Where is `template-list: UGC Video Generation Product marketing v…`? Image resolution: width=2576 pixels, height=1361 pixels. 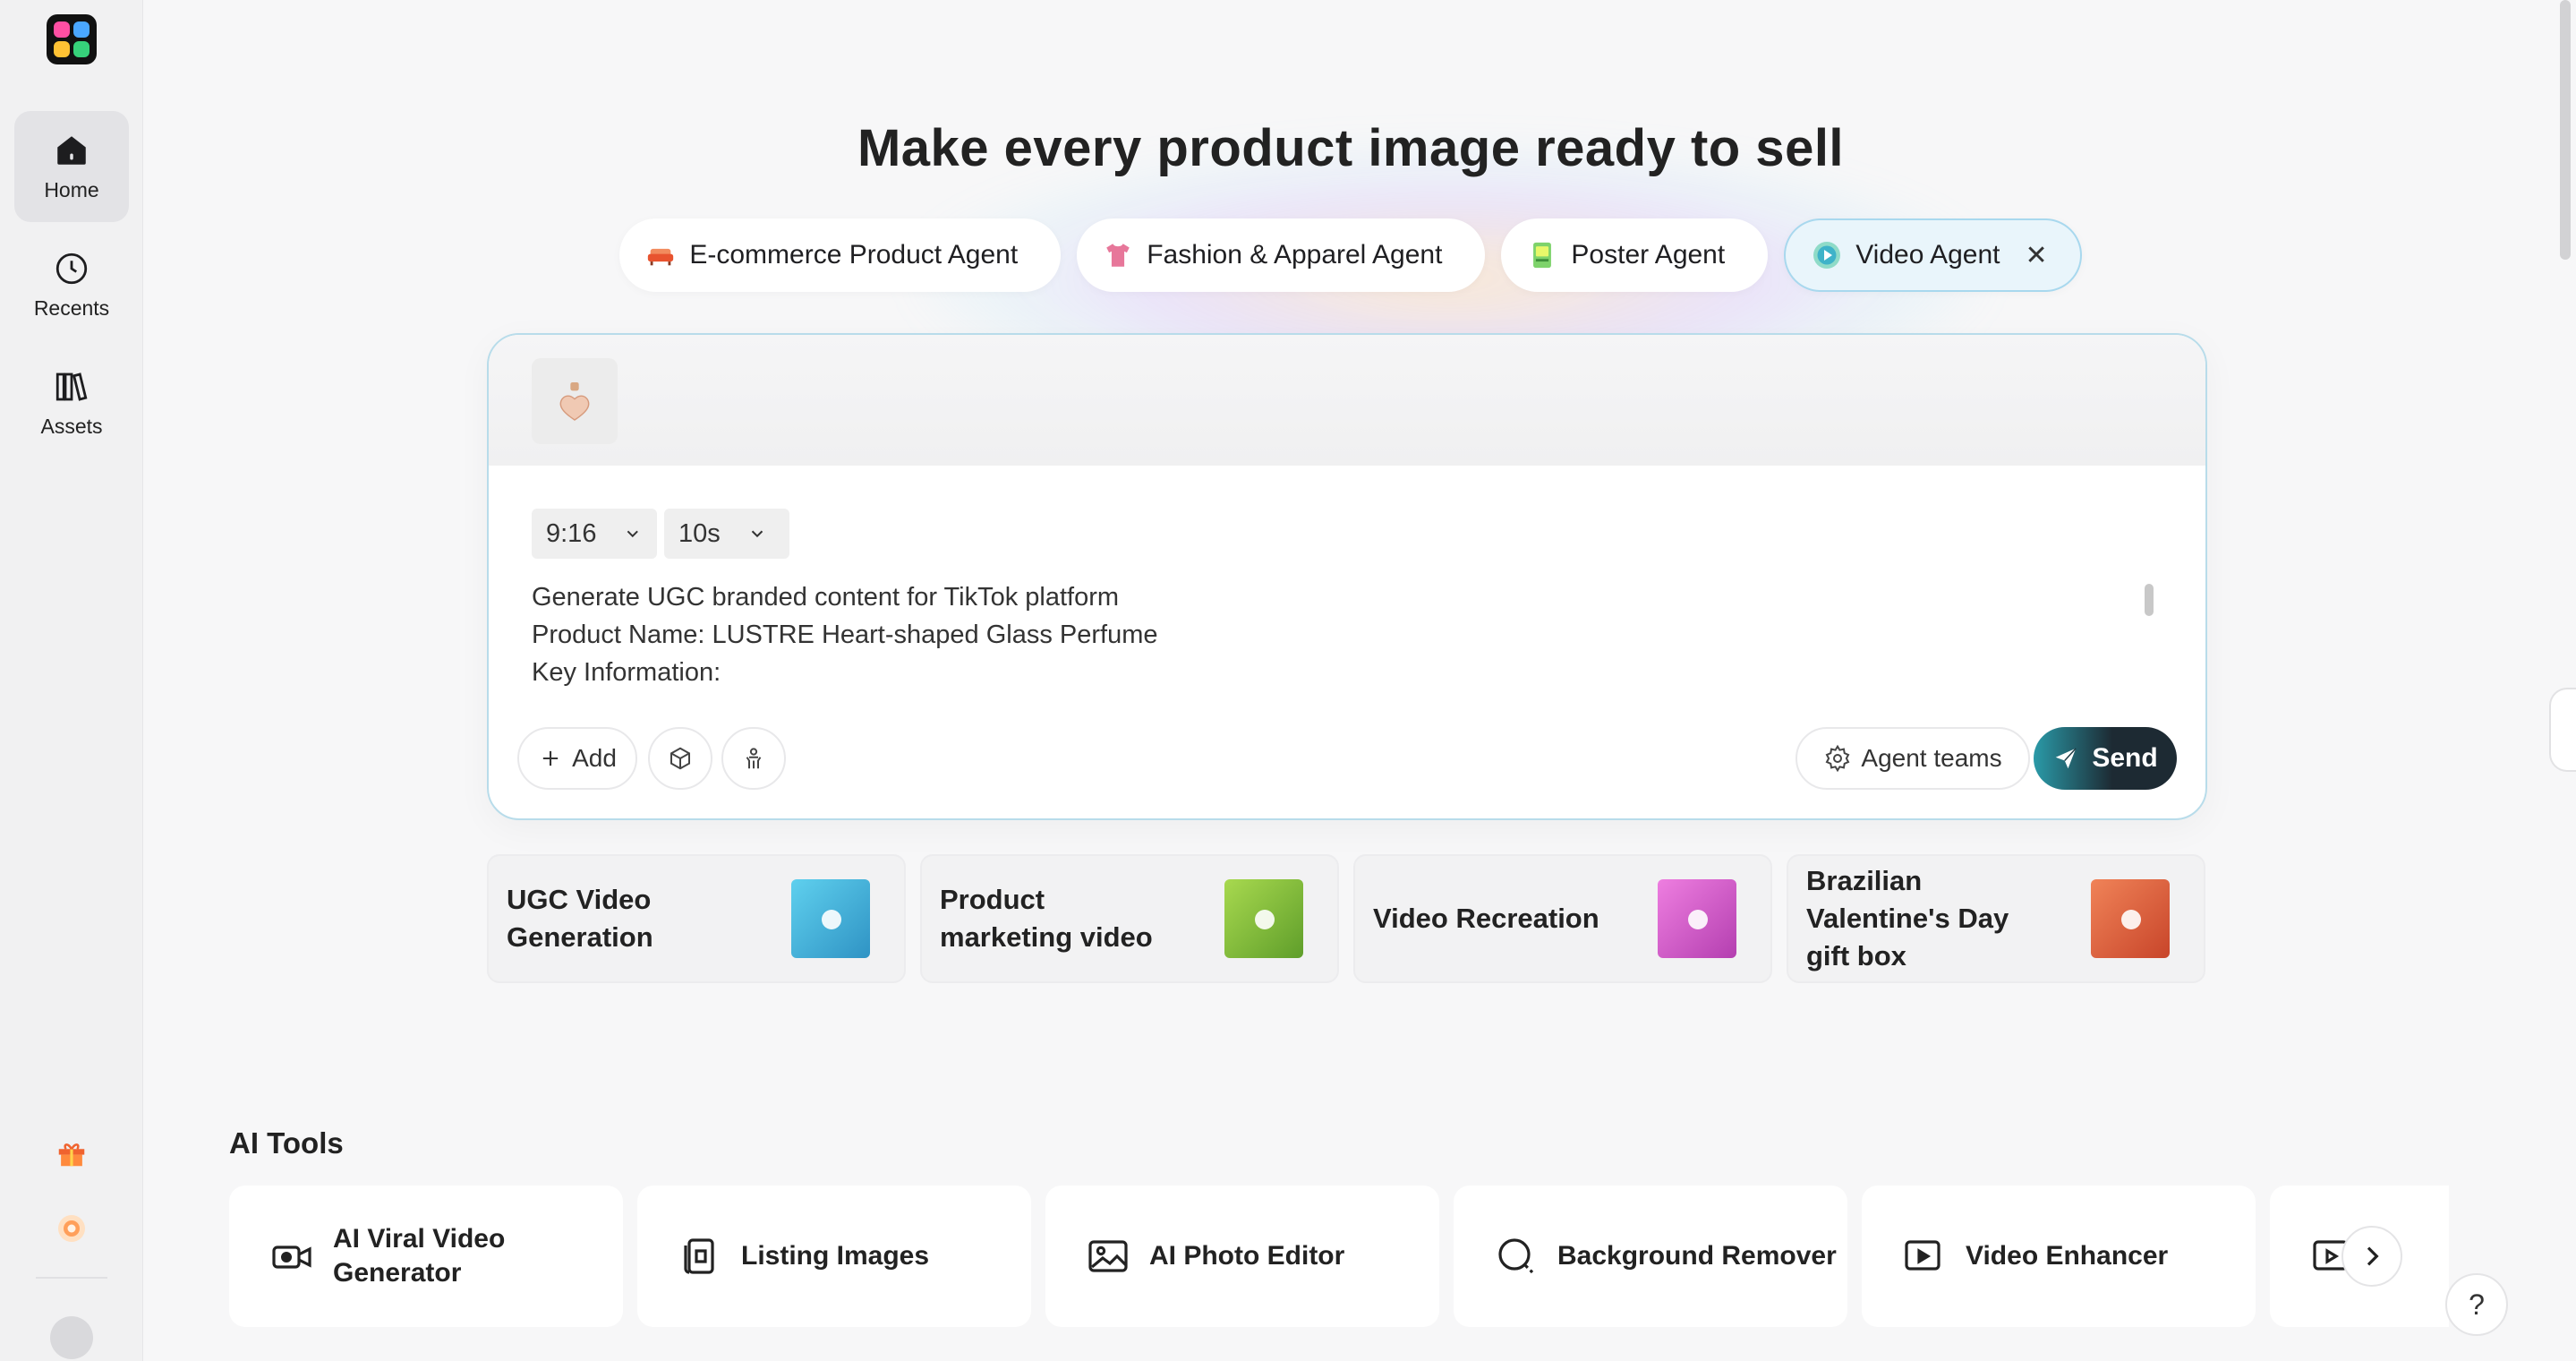 template-list: UGC Video Generation Product marketing v… is located at coordinates (1347, 918).